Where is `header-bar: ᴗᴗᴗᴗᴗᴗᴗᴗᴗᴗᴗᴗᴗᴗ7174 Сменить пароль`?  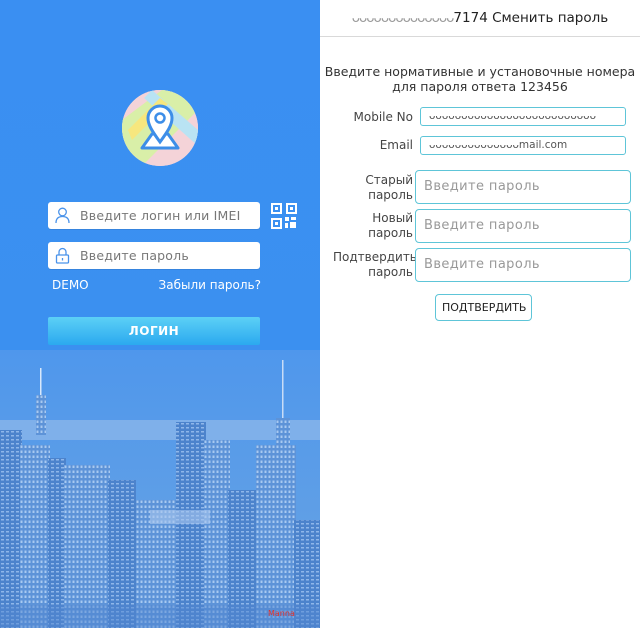
header-bar: ᴗᴗᴗᴗᴗᴗᴗᴗᴗᴗᴗᴗᴗᴗ7174 Сменить пароль is located at coordinates (480, 18).